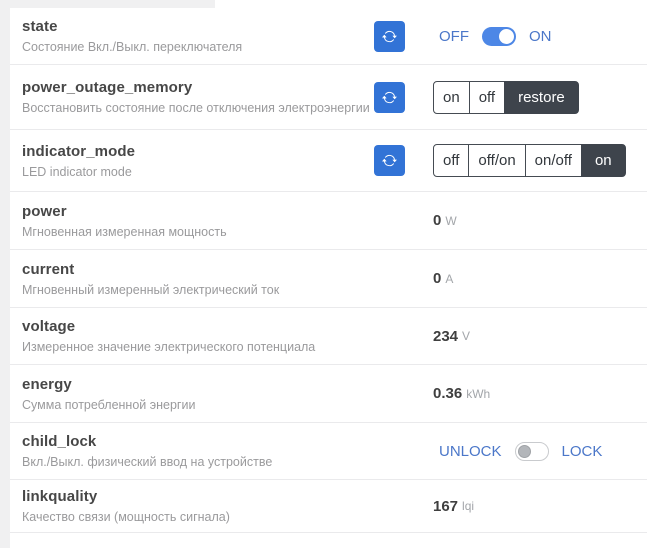 The image size is (647, 548). What do you see at coordinates (541, 97) in the screenshot?
I see `option-button-restore: restore` at bounding box center [541, 97].